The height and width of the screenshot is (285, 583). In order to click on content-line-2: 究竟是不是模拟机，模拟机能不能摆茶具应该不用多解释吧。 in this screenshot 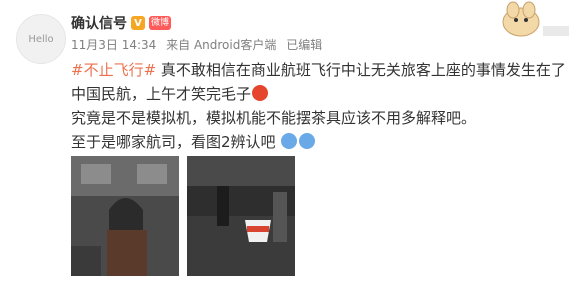, I will do `click(274, 118)`.